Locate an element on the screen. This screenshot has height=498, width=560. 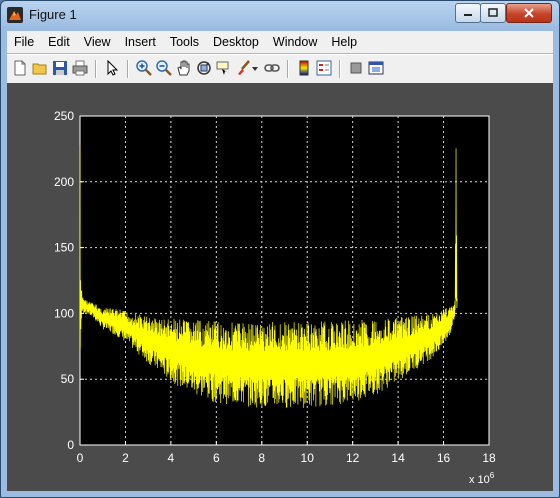
figure-toolbar is located at coordinates (280, 69).